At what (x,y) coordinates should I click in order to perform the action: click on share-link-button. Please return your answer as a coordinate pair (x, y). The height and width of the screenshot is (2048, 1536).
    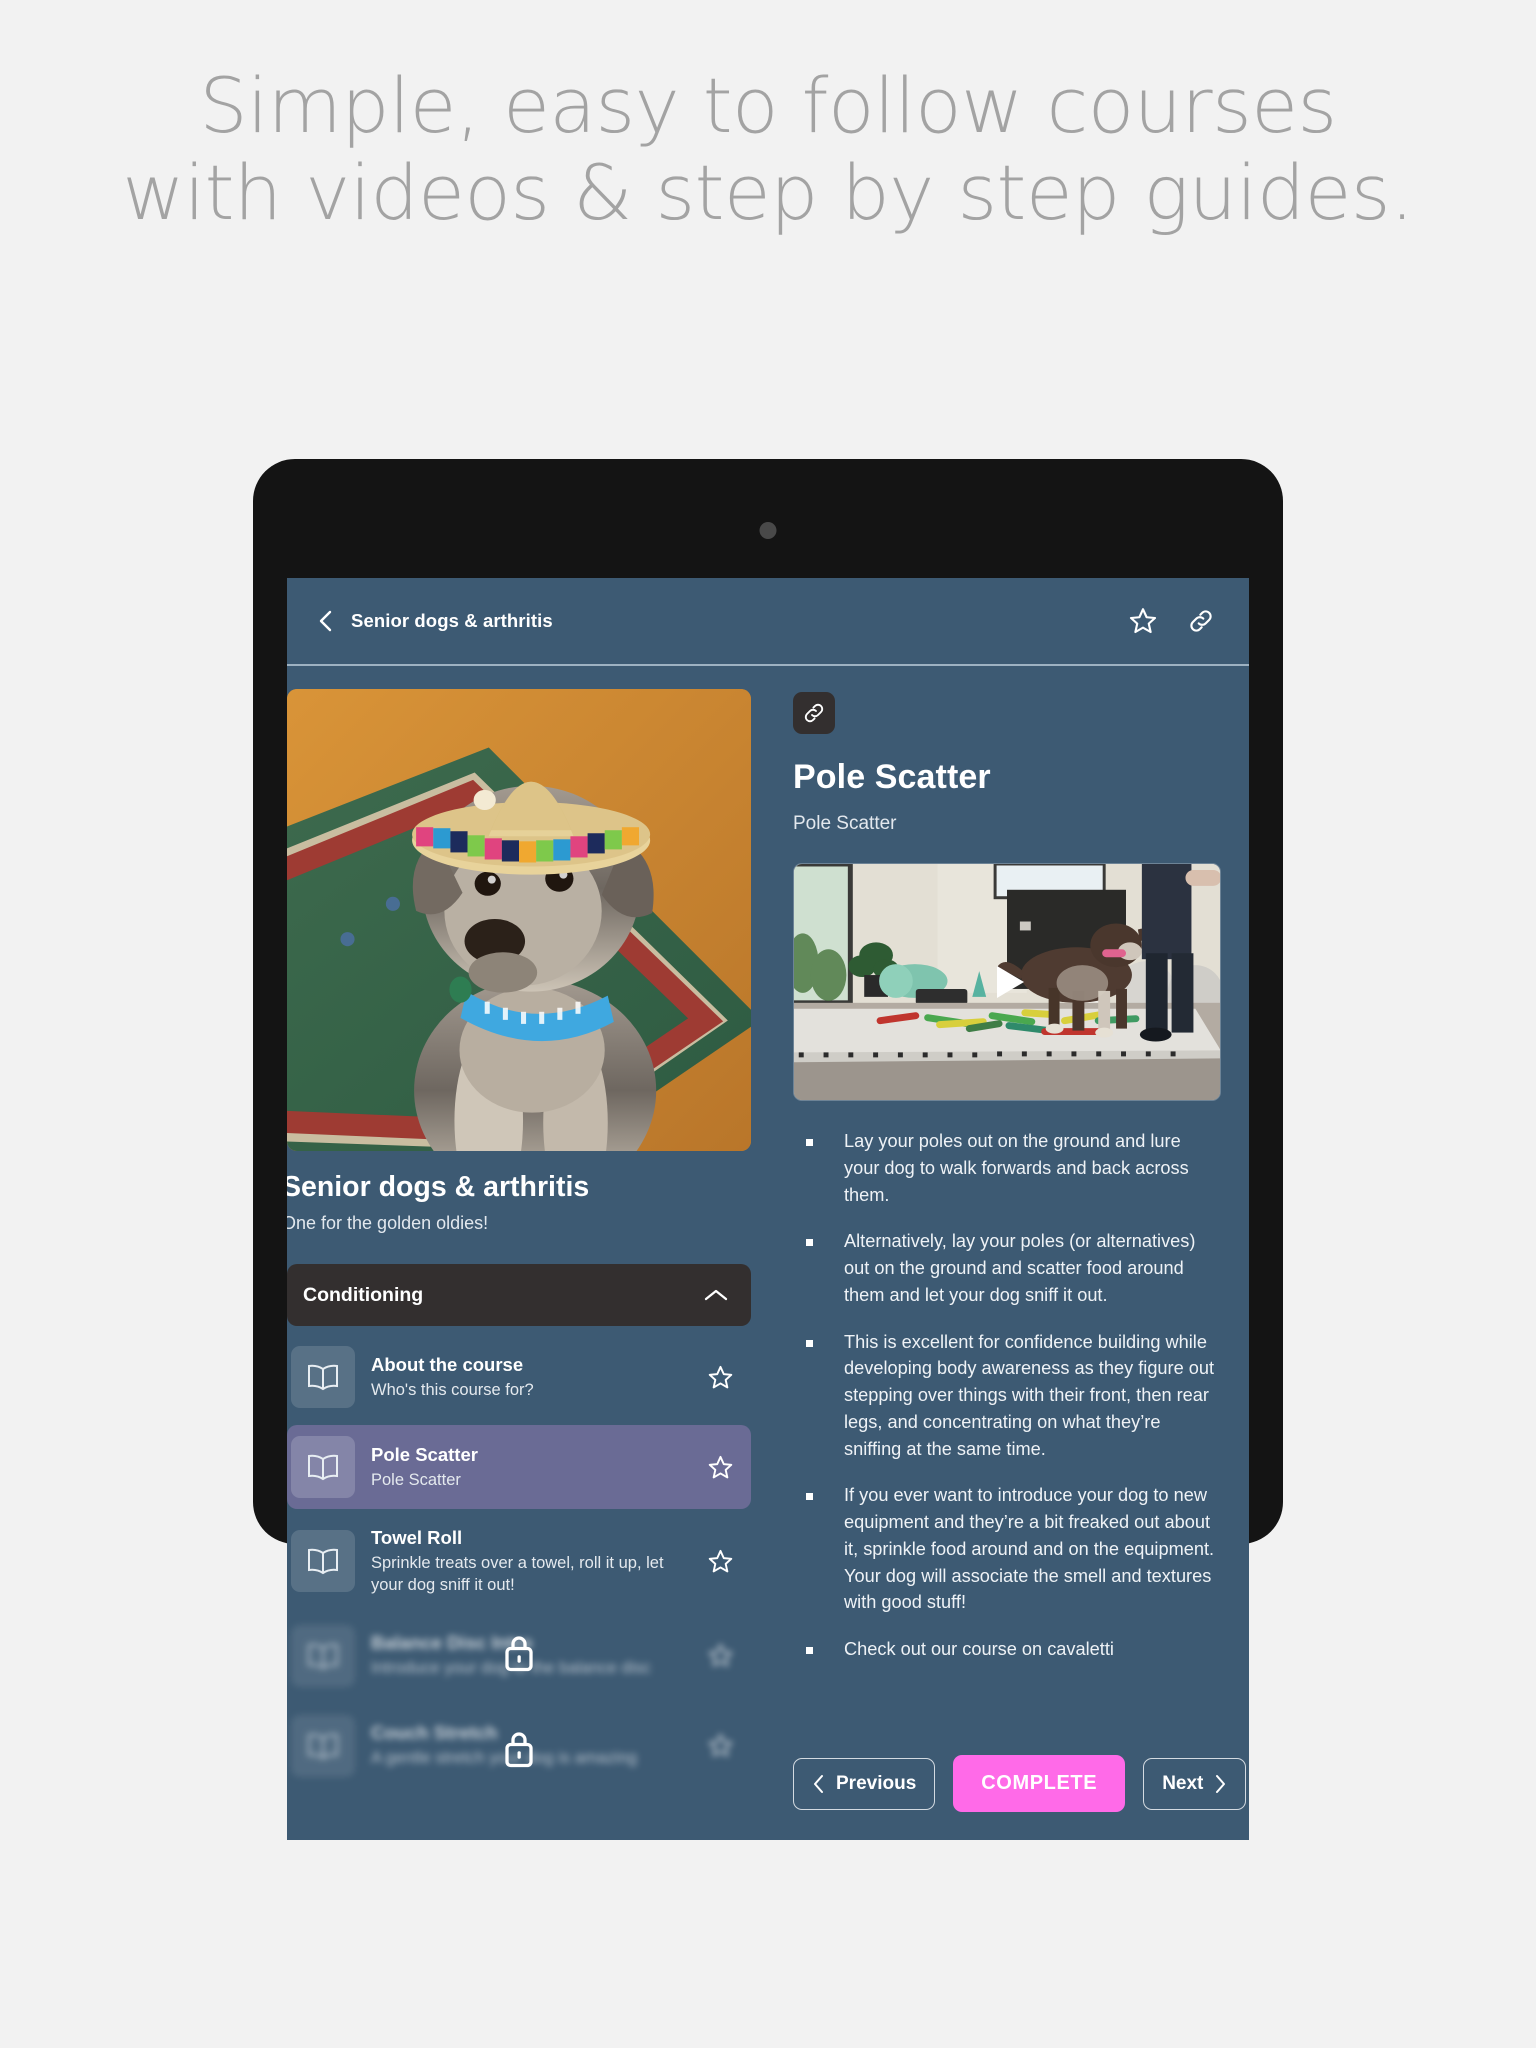
    Looking at the image, I should click on (1201, 621).